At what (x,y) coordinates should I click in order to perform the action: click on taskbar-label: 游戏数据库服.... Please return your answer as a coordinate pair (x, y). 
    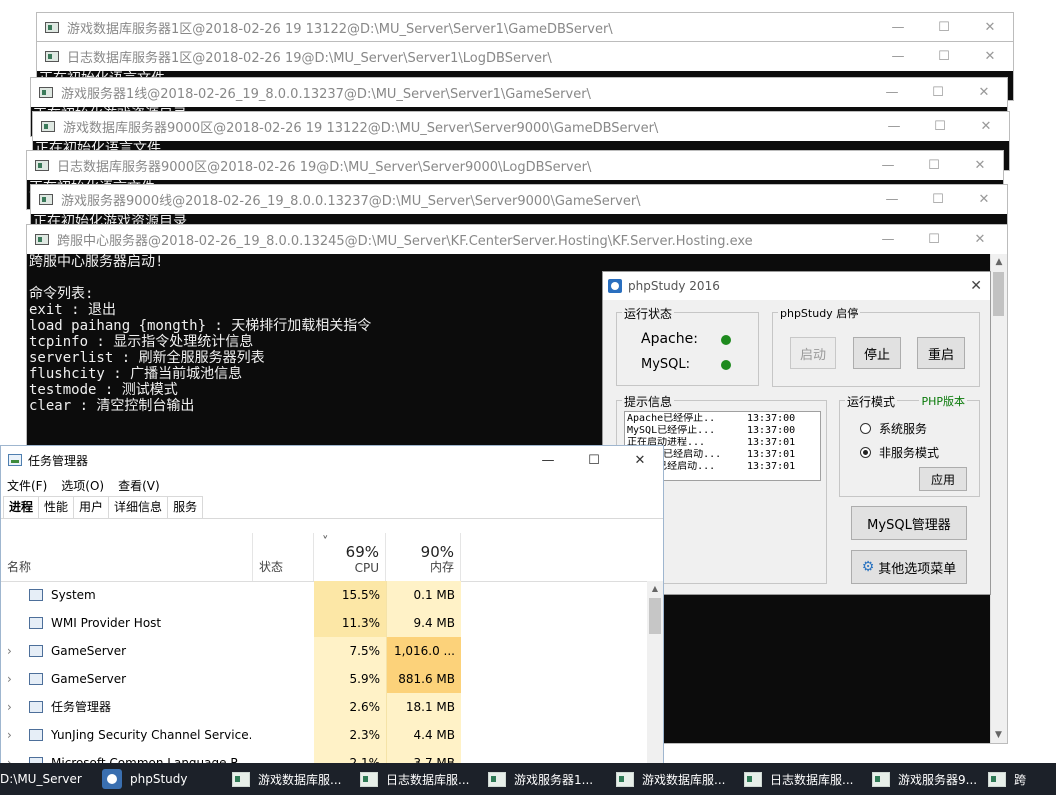
    Looking at the image, I should click on (684, 779).